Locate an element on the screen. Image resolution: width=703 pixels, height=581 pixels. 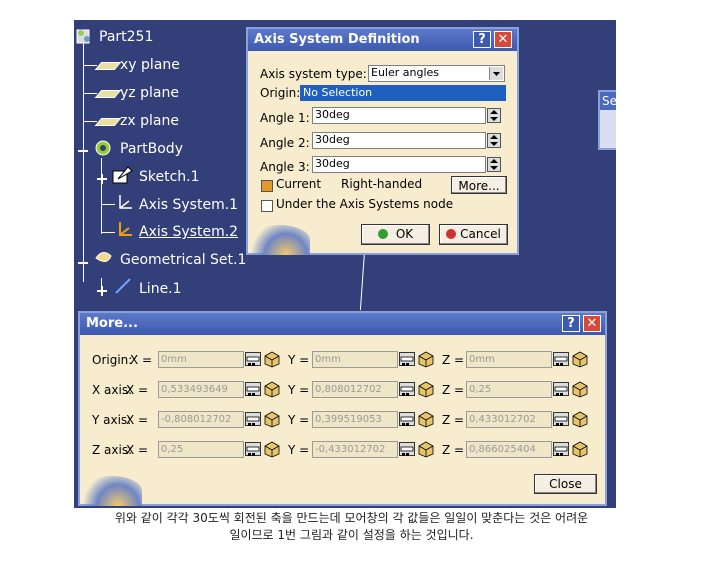
tree-item-part: Part251 is located at coordinates (126, 37).